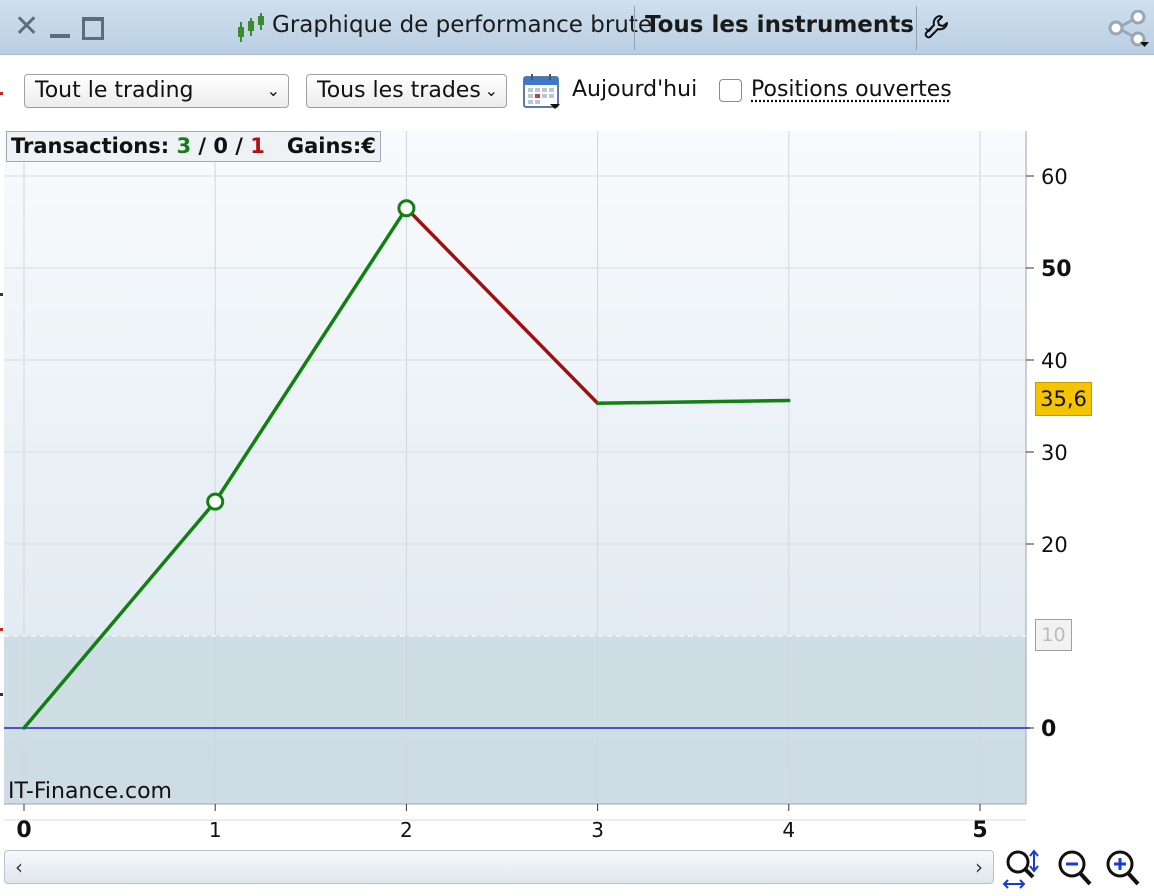  I want to click on trading-select: Tout le trading ⌄, so click(156, 91).